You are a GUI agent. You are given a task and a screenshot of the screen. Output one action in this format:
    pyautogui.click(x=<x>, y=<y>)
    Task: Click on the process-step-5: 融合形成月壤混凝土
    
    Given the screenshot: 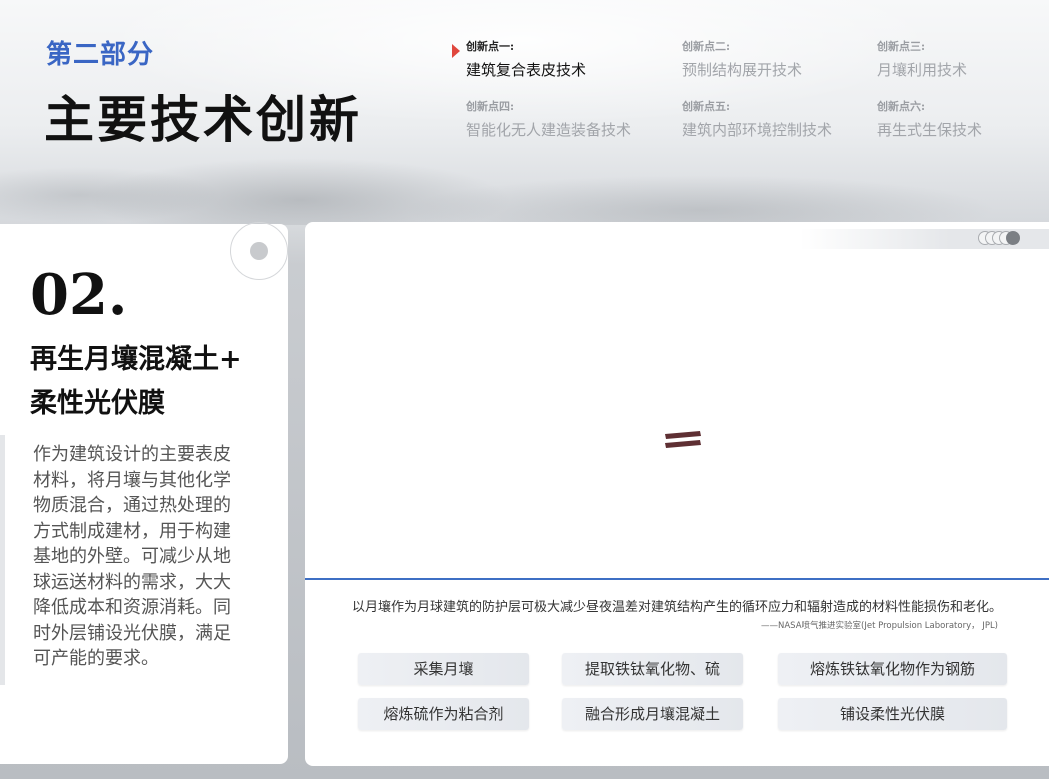 What is the action you would take?
    pyautogui.click(x=652, y=714)
    